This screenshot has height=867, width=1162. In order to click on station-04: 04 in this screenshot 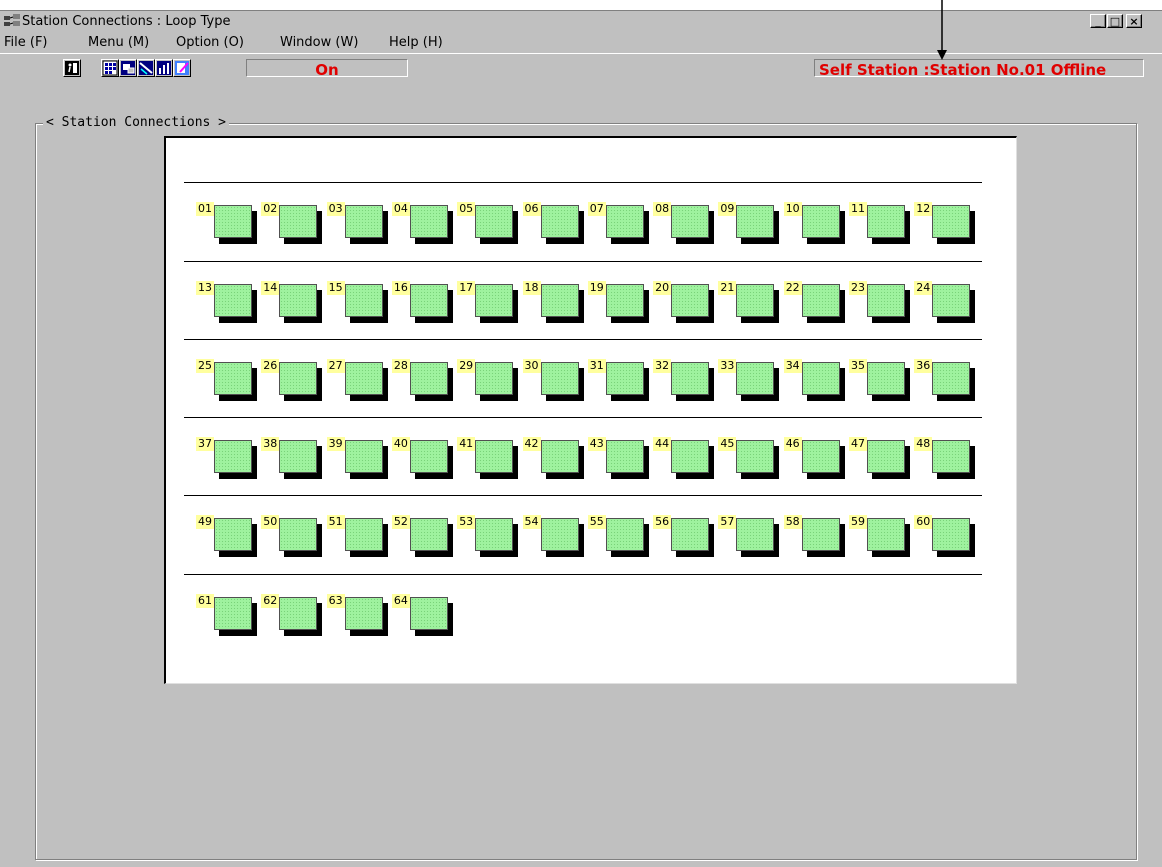, I will do `click(423, 224)`.